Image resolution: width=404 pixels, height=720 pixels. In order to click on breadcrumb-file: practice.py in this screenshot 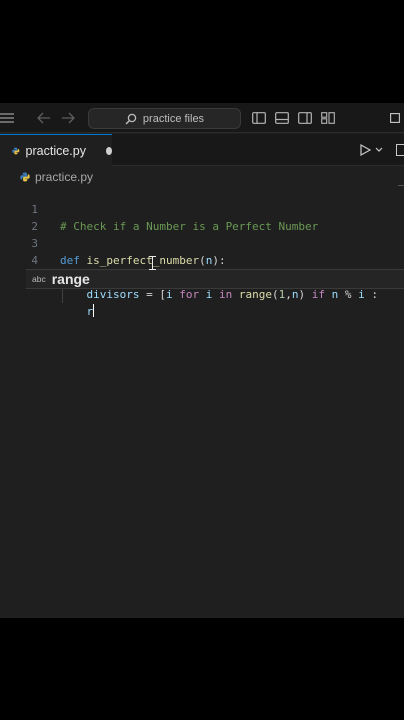, I will do `click(64, 177)`.